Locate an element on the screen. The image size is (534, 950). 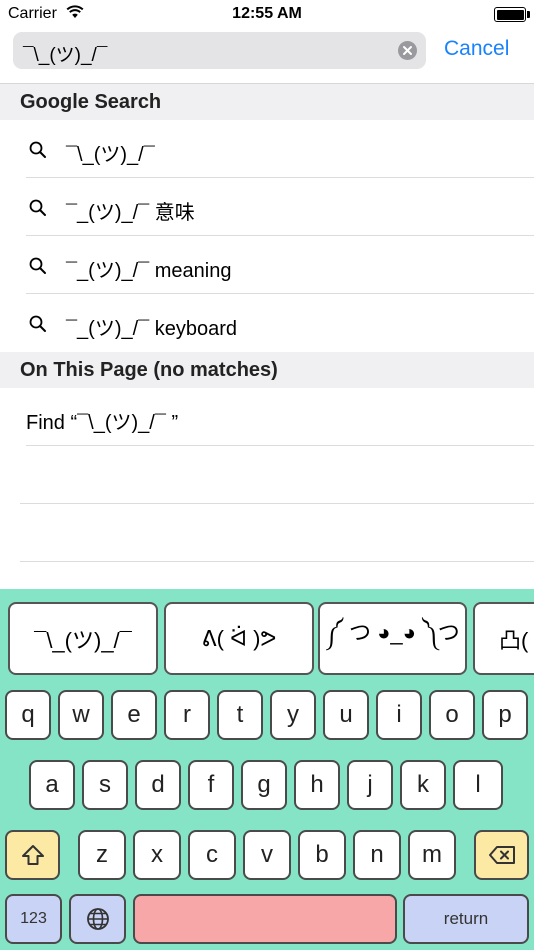
backspace-icon is located at coordinates (501, 855).